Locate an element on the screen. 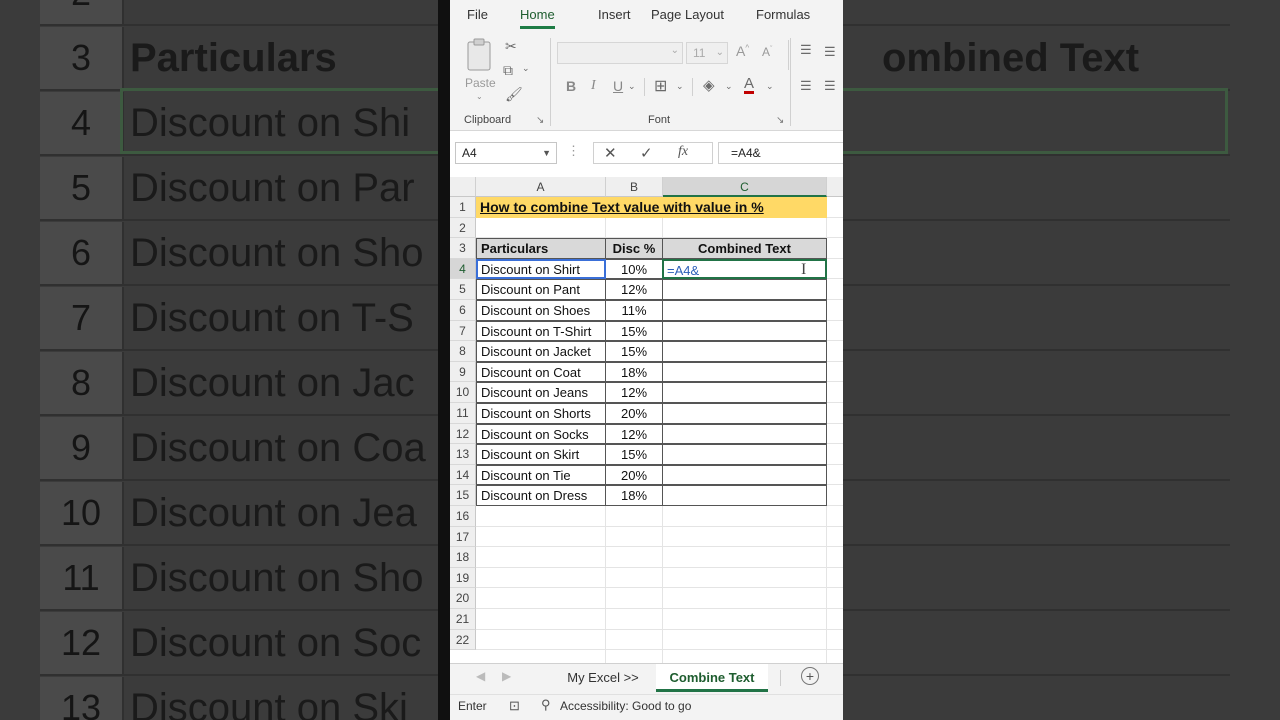 This screenshot has width=1280, height=720. header-combined-text: Combined Text is located at coordinates (744, 248).